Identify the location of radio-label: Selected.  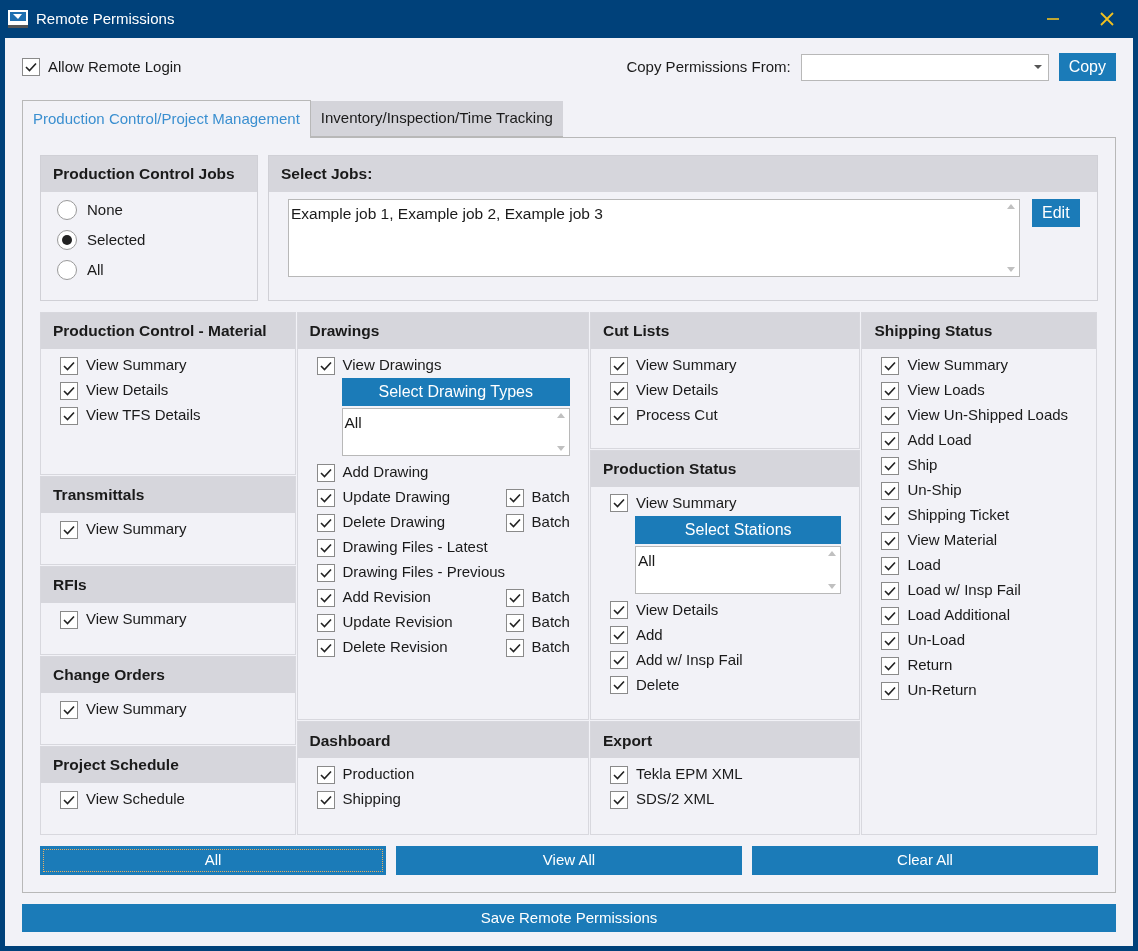
(116, 239).